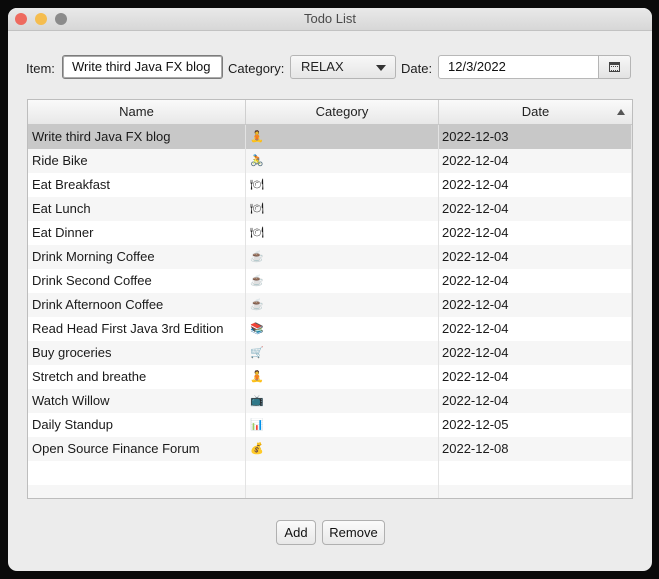  Describe the element at coordinates (137, 329) in the screenshot. I see `cell-name: Read Head First Java 3rd Edition` at that location.